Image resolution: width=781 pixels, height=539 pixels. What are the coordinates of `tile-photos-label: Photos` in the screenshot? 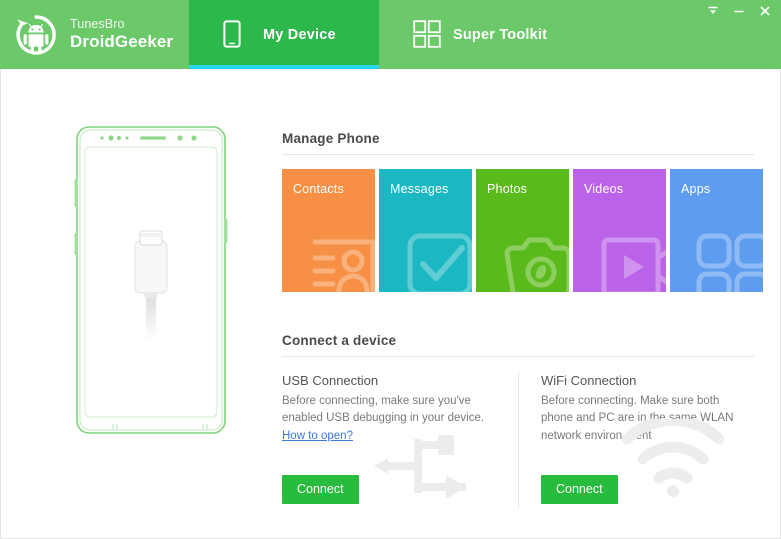 It's located at (507, 189).